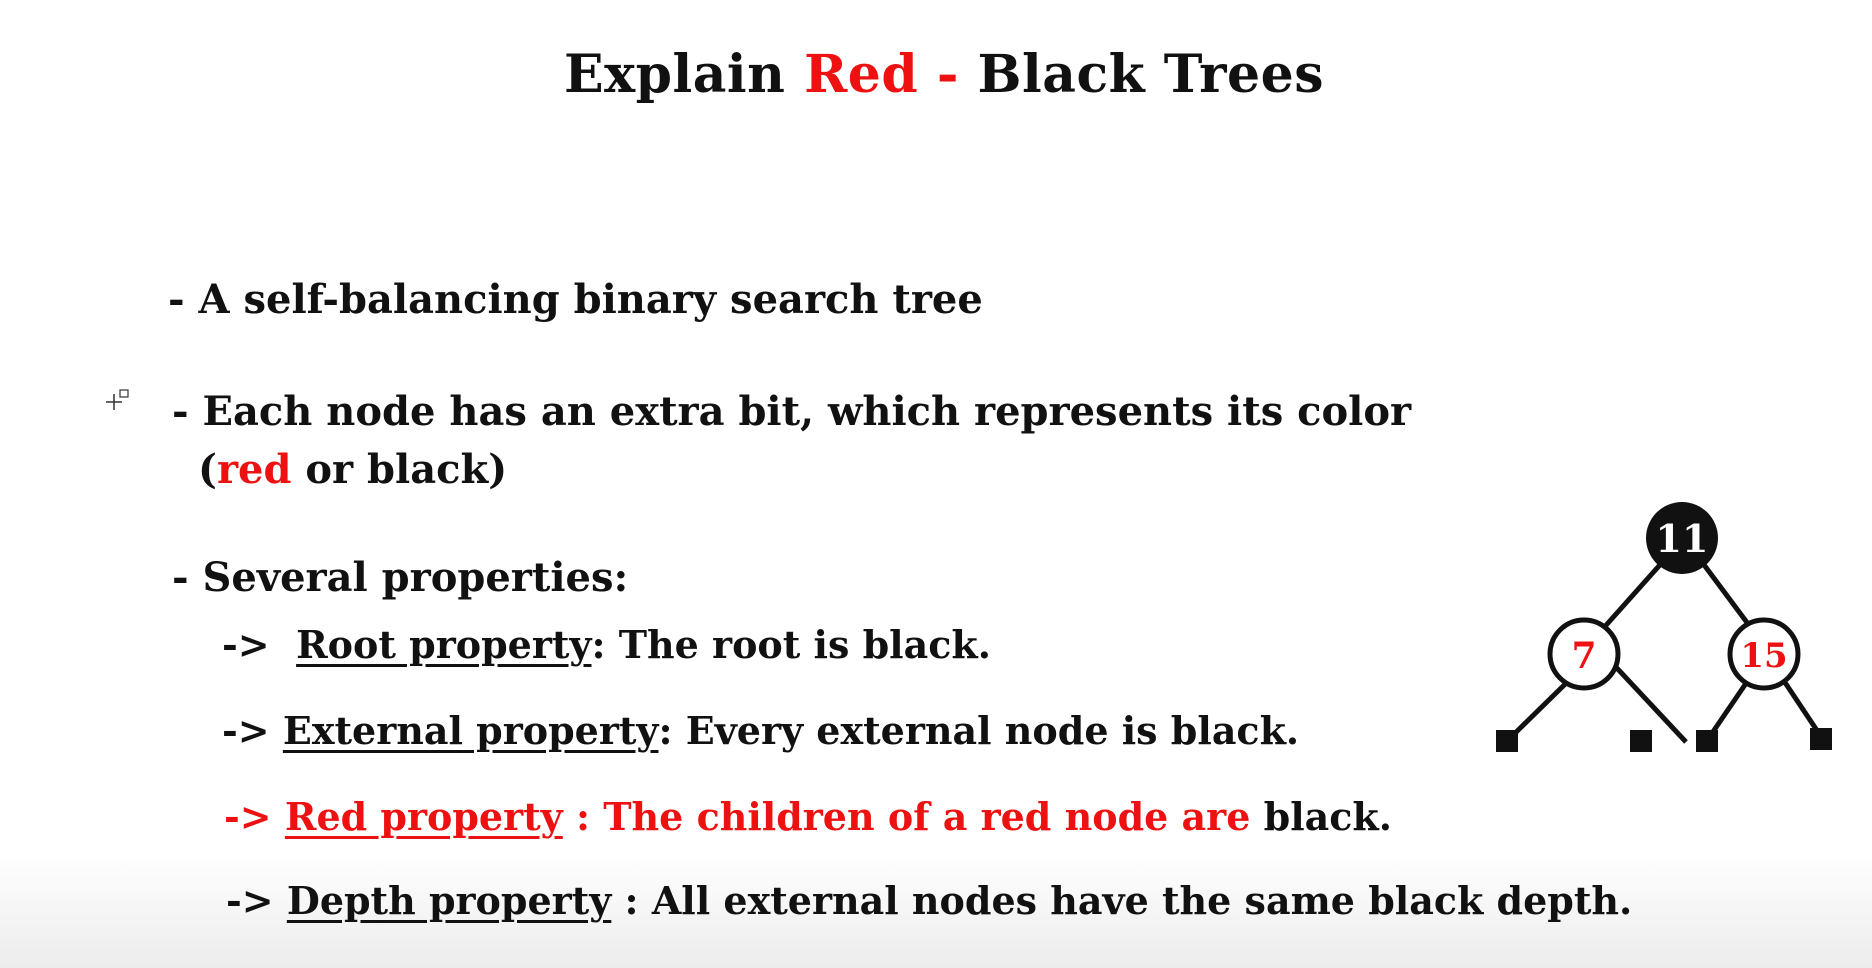 Image resolution: width=1872 pixels, height=968 pixels. Describe the element at coordinates (444, 644) in the screenshot. I see `property-name: Root property` at that location.